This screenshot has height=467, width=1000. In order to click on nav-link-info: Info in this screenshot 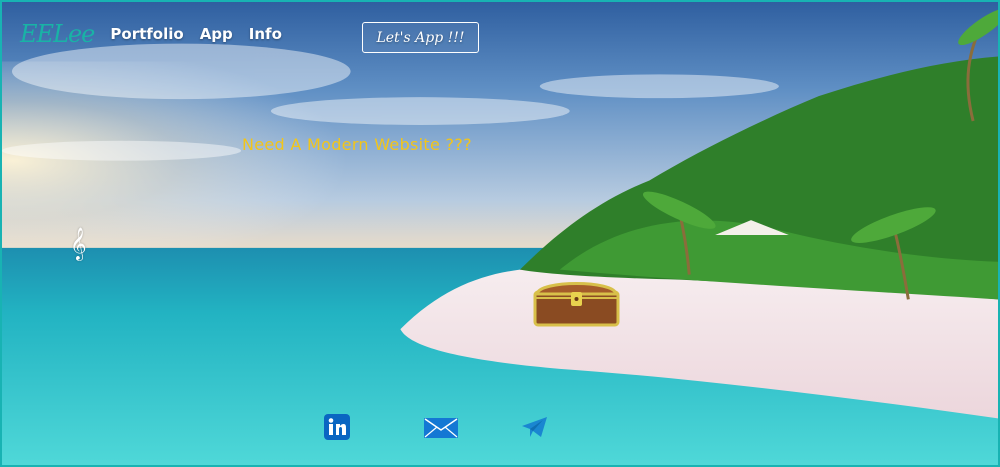, I will do `click(265, 34)`.